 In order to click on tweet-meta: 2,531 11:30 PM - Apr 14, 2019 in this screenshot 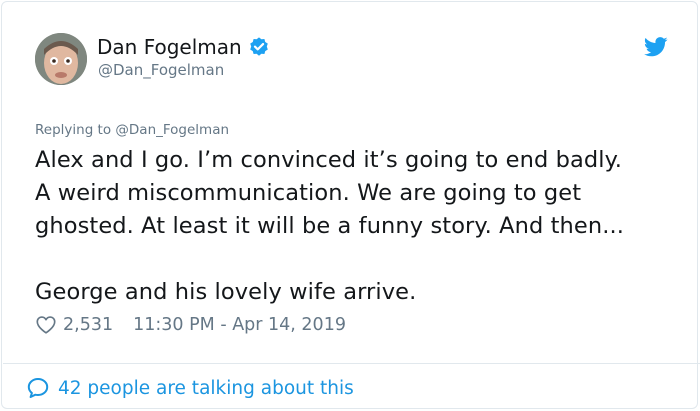, I will do `click(190, 325)`.